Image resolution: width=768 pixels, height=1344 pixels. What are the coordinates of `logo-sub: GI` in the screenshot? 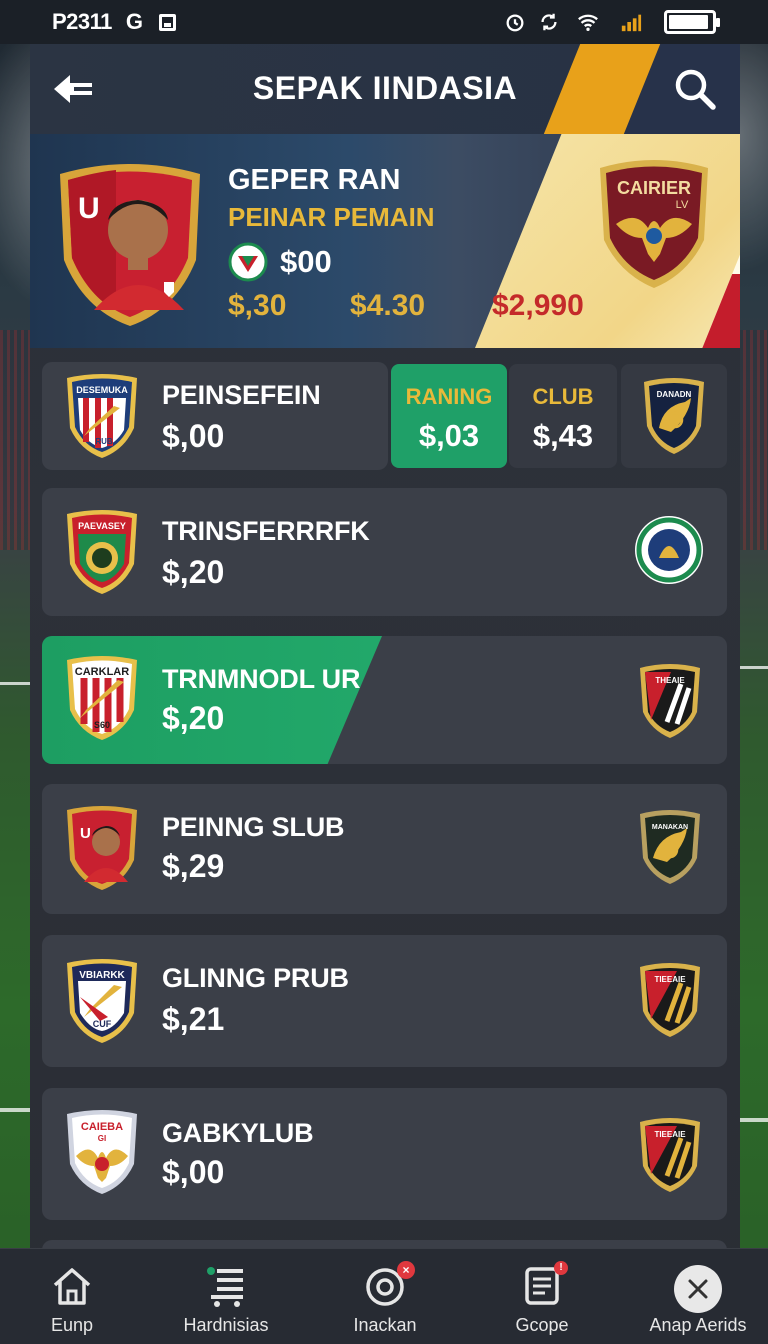 It's located at (102, 1138).